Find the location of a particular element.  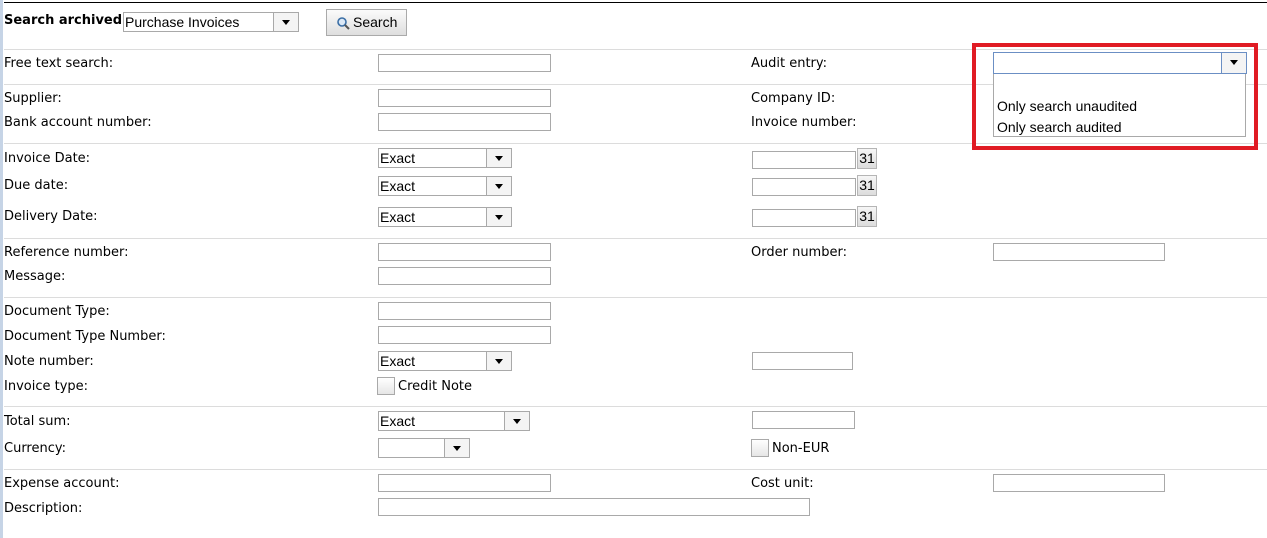

reference-number-label: Reference number: is located at coordinates (66, 252).